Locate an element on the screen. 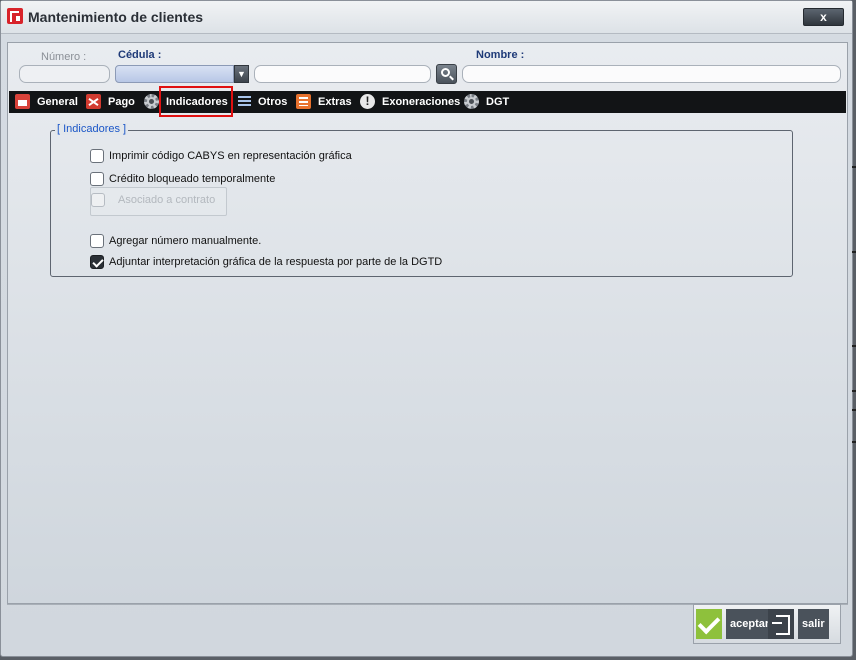 This screenshot has height=660, width=856. exit-icon is located at coordinates (781, 624).